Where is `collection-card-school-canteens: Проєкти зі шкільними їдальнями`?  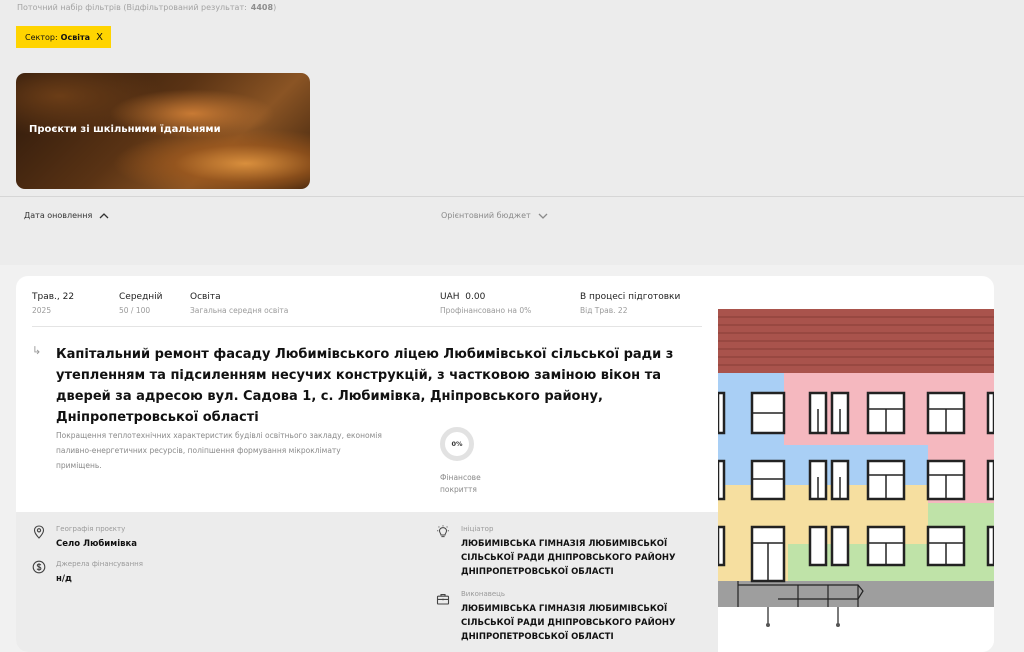 collection-card-school-canteens: Проєкти зі шкільними їдальнями is located at coordinates (163, 131).